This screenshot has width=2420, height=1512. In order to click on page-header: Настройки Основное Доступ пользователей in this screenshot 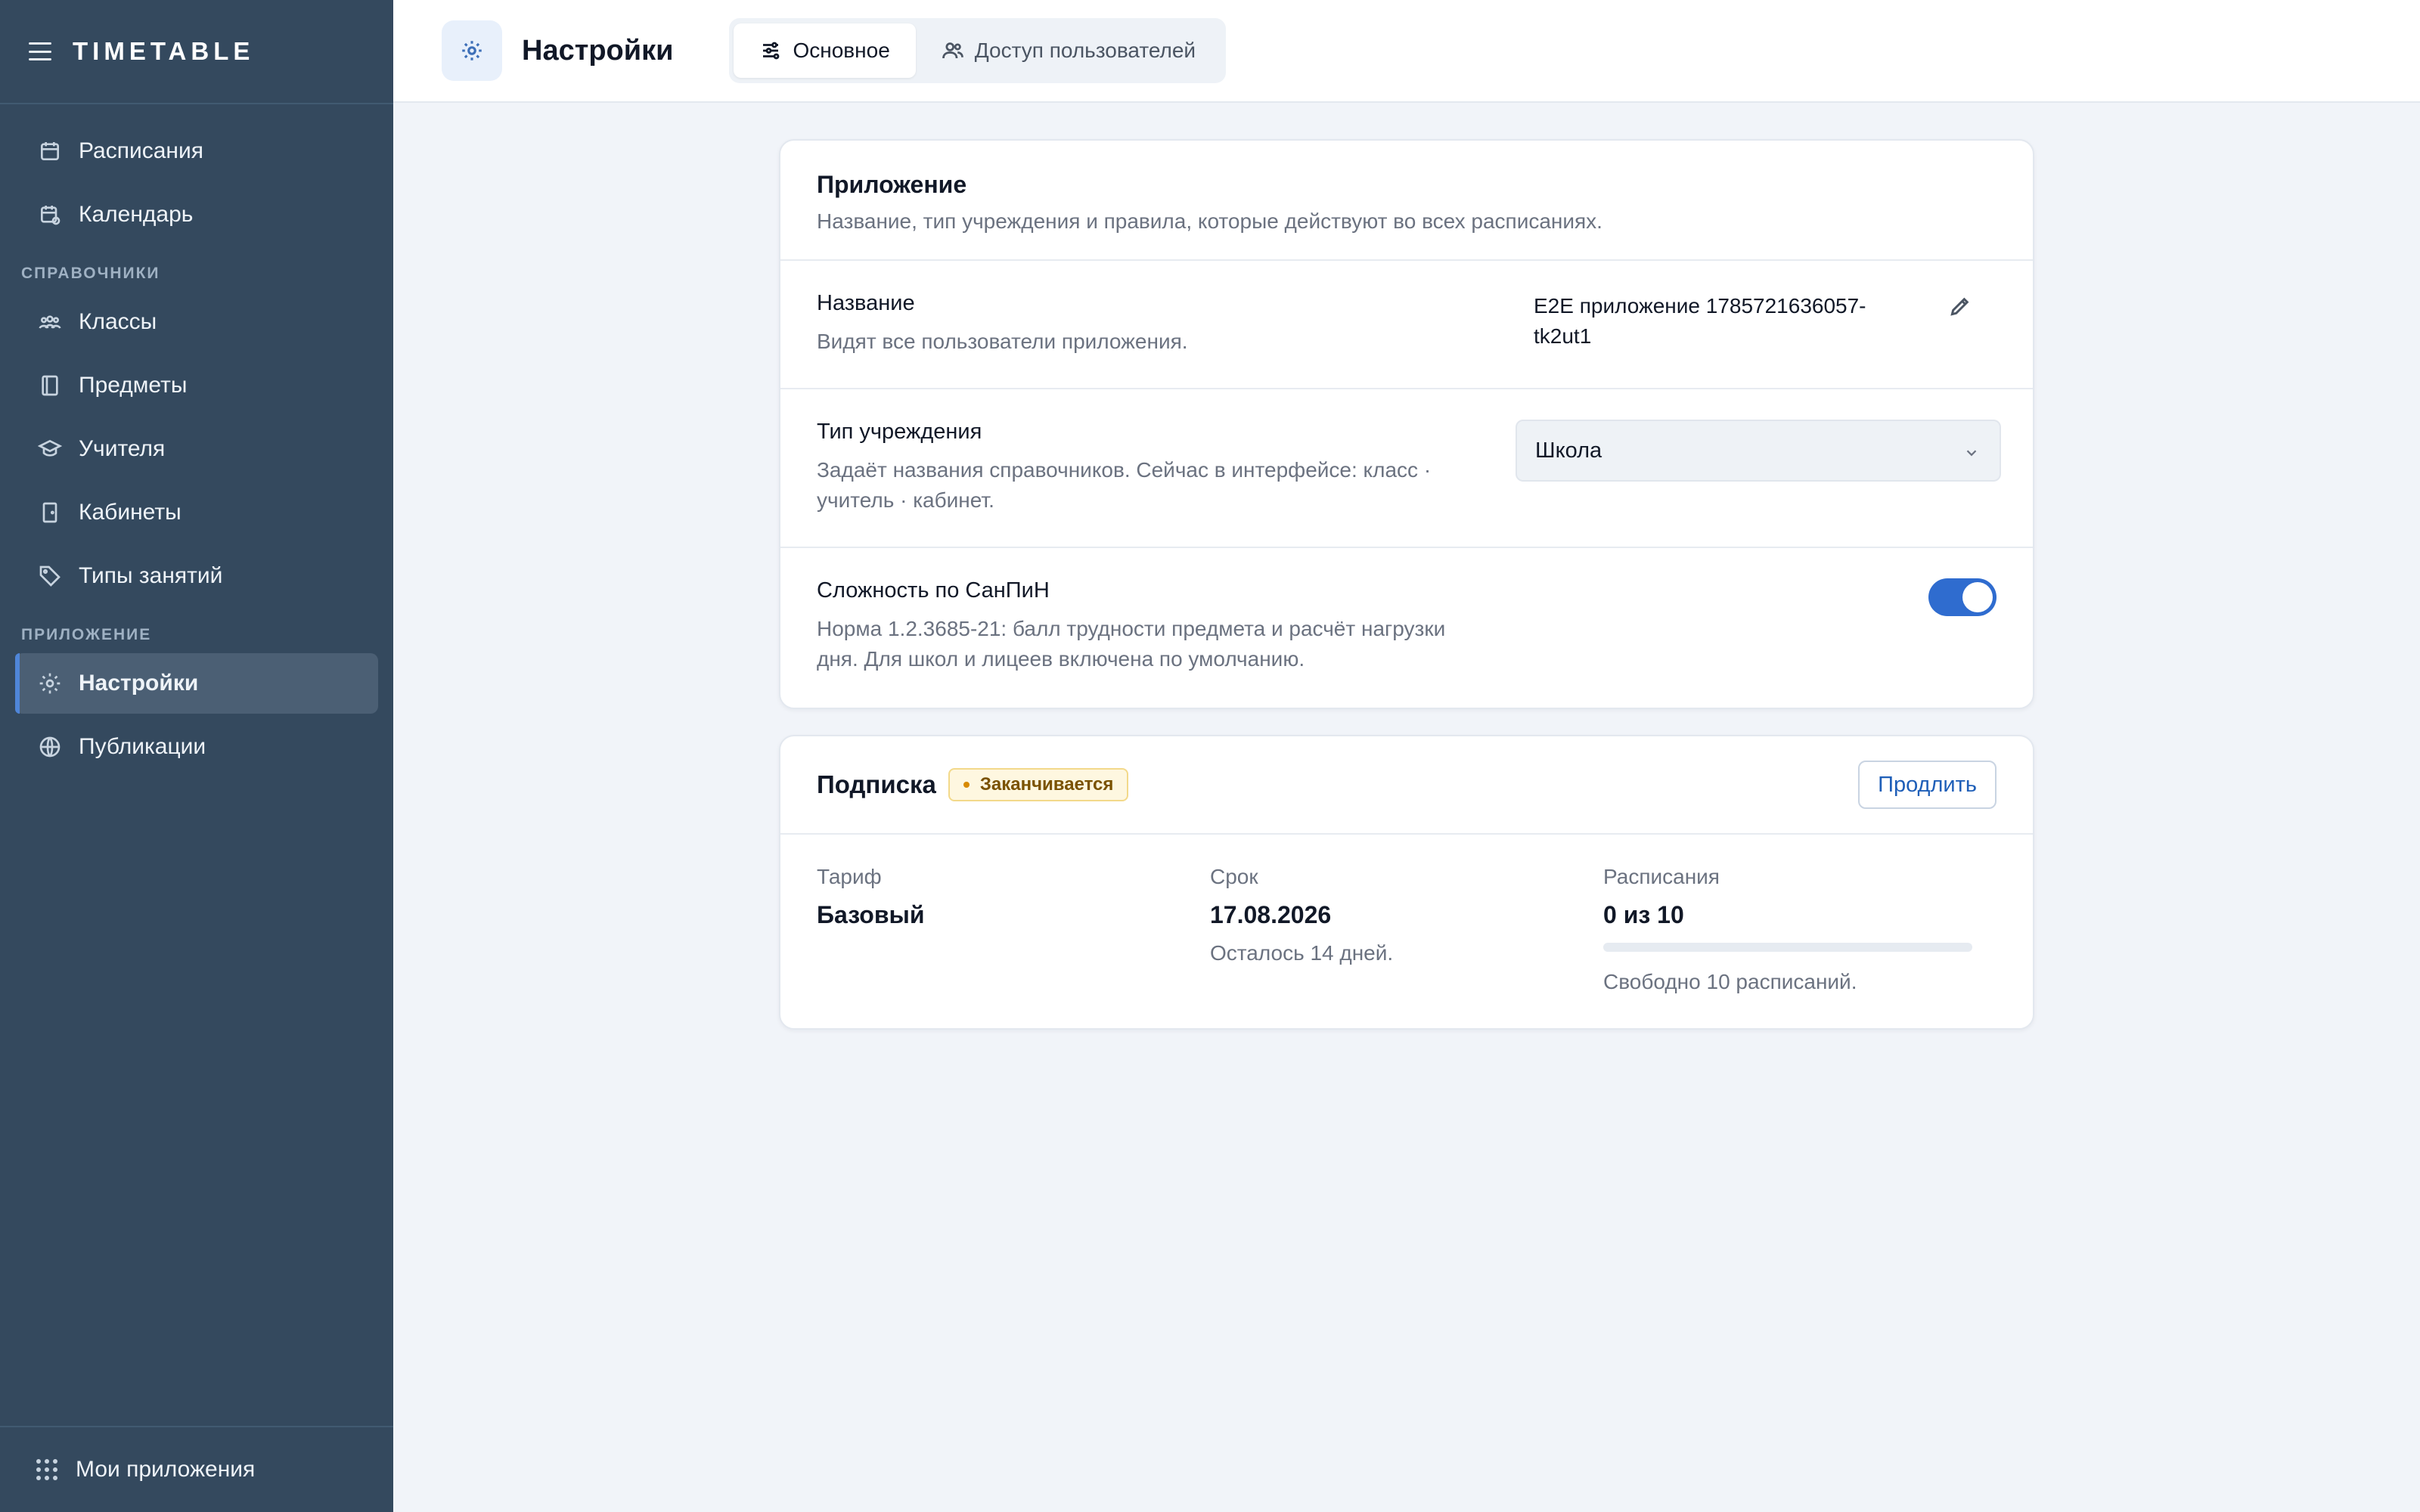, I will do `click(1406, 52)`.